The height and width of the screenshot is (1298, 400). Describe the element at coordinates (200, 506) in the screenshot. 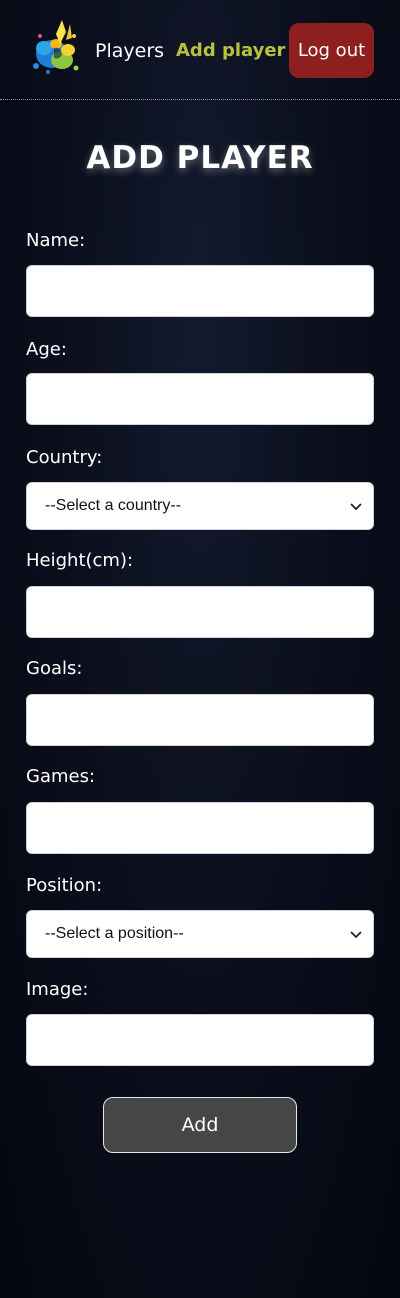

I see `country-select: --Select a country--` at that location.